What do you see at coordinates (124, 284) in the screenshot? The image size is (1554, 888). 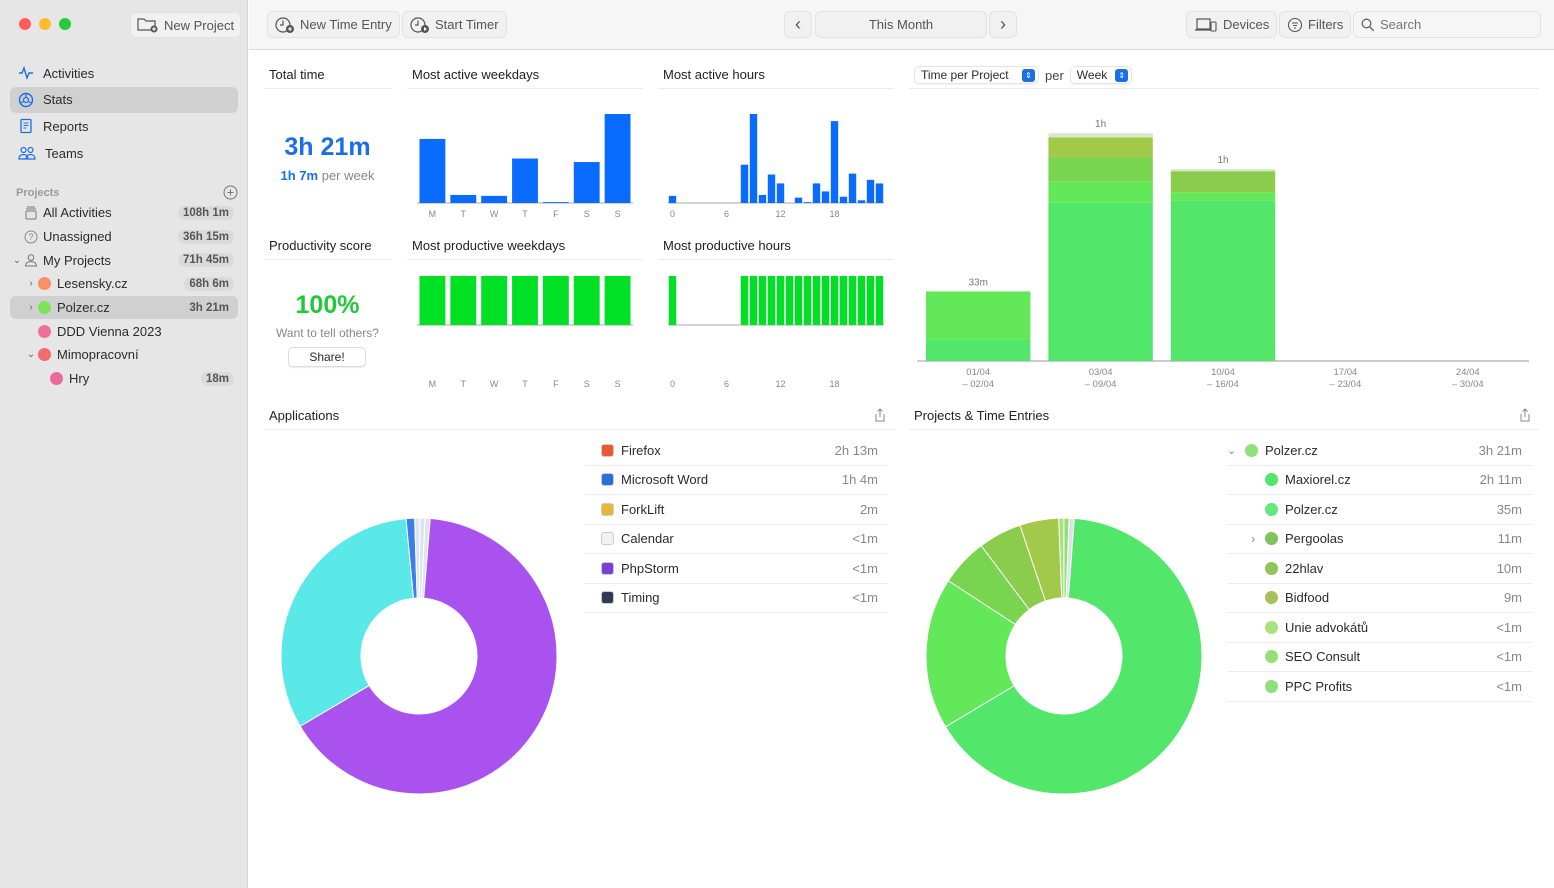 I see `project-lesensky: › Lesensky.cz 68h 6m` at bounding box center [124, 284].